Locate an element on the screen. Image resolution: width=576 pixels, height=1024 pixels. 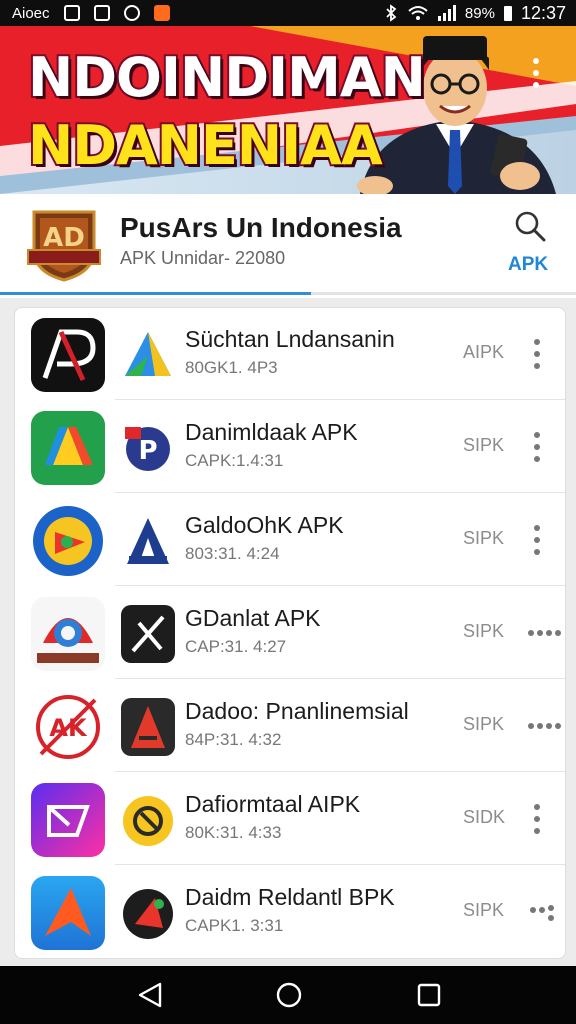
app-name: Süchtan Lndansanin is located at coordinates (290, 339).